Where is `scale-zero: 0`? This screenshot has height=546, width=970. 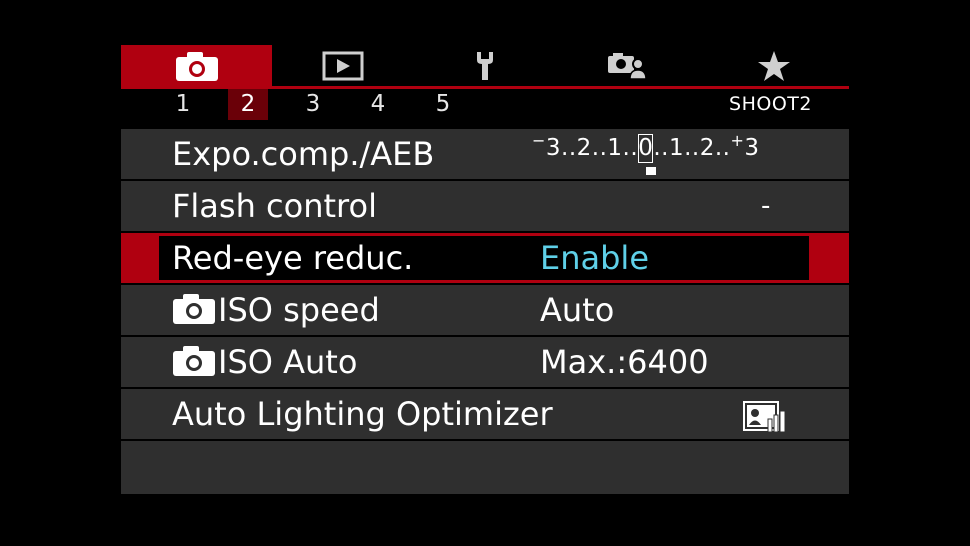 scale-zero: 0 is located at coordinates (646, 148).